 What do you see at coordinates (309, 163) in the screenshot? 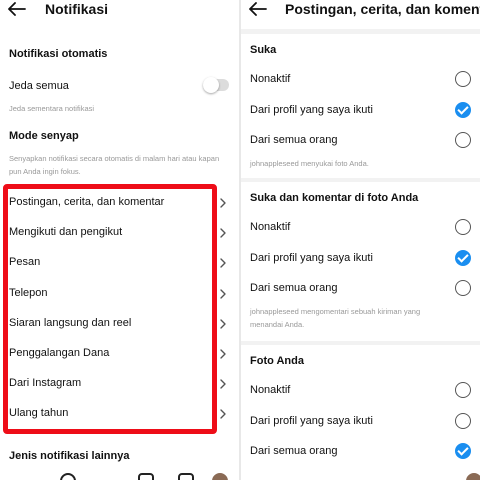
I see `likes-example-note: johnappleseed menyukai foto Anda.` at bounding box center [309, 163].